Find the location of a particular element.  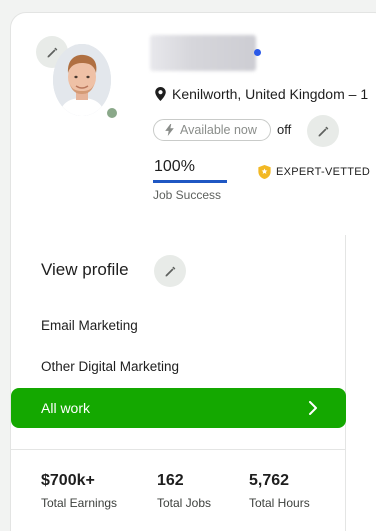

all-work-label: All work is located at coordinates (66, 408).